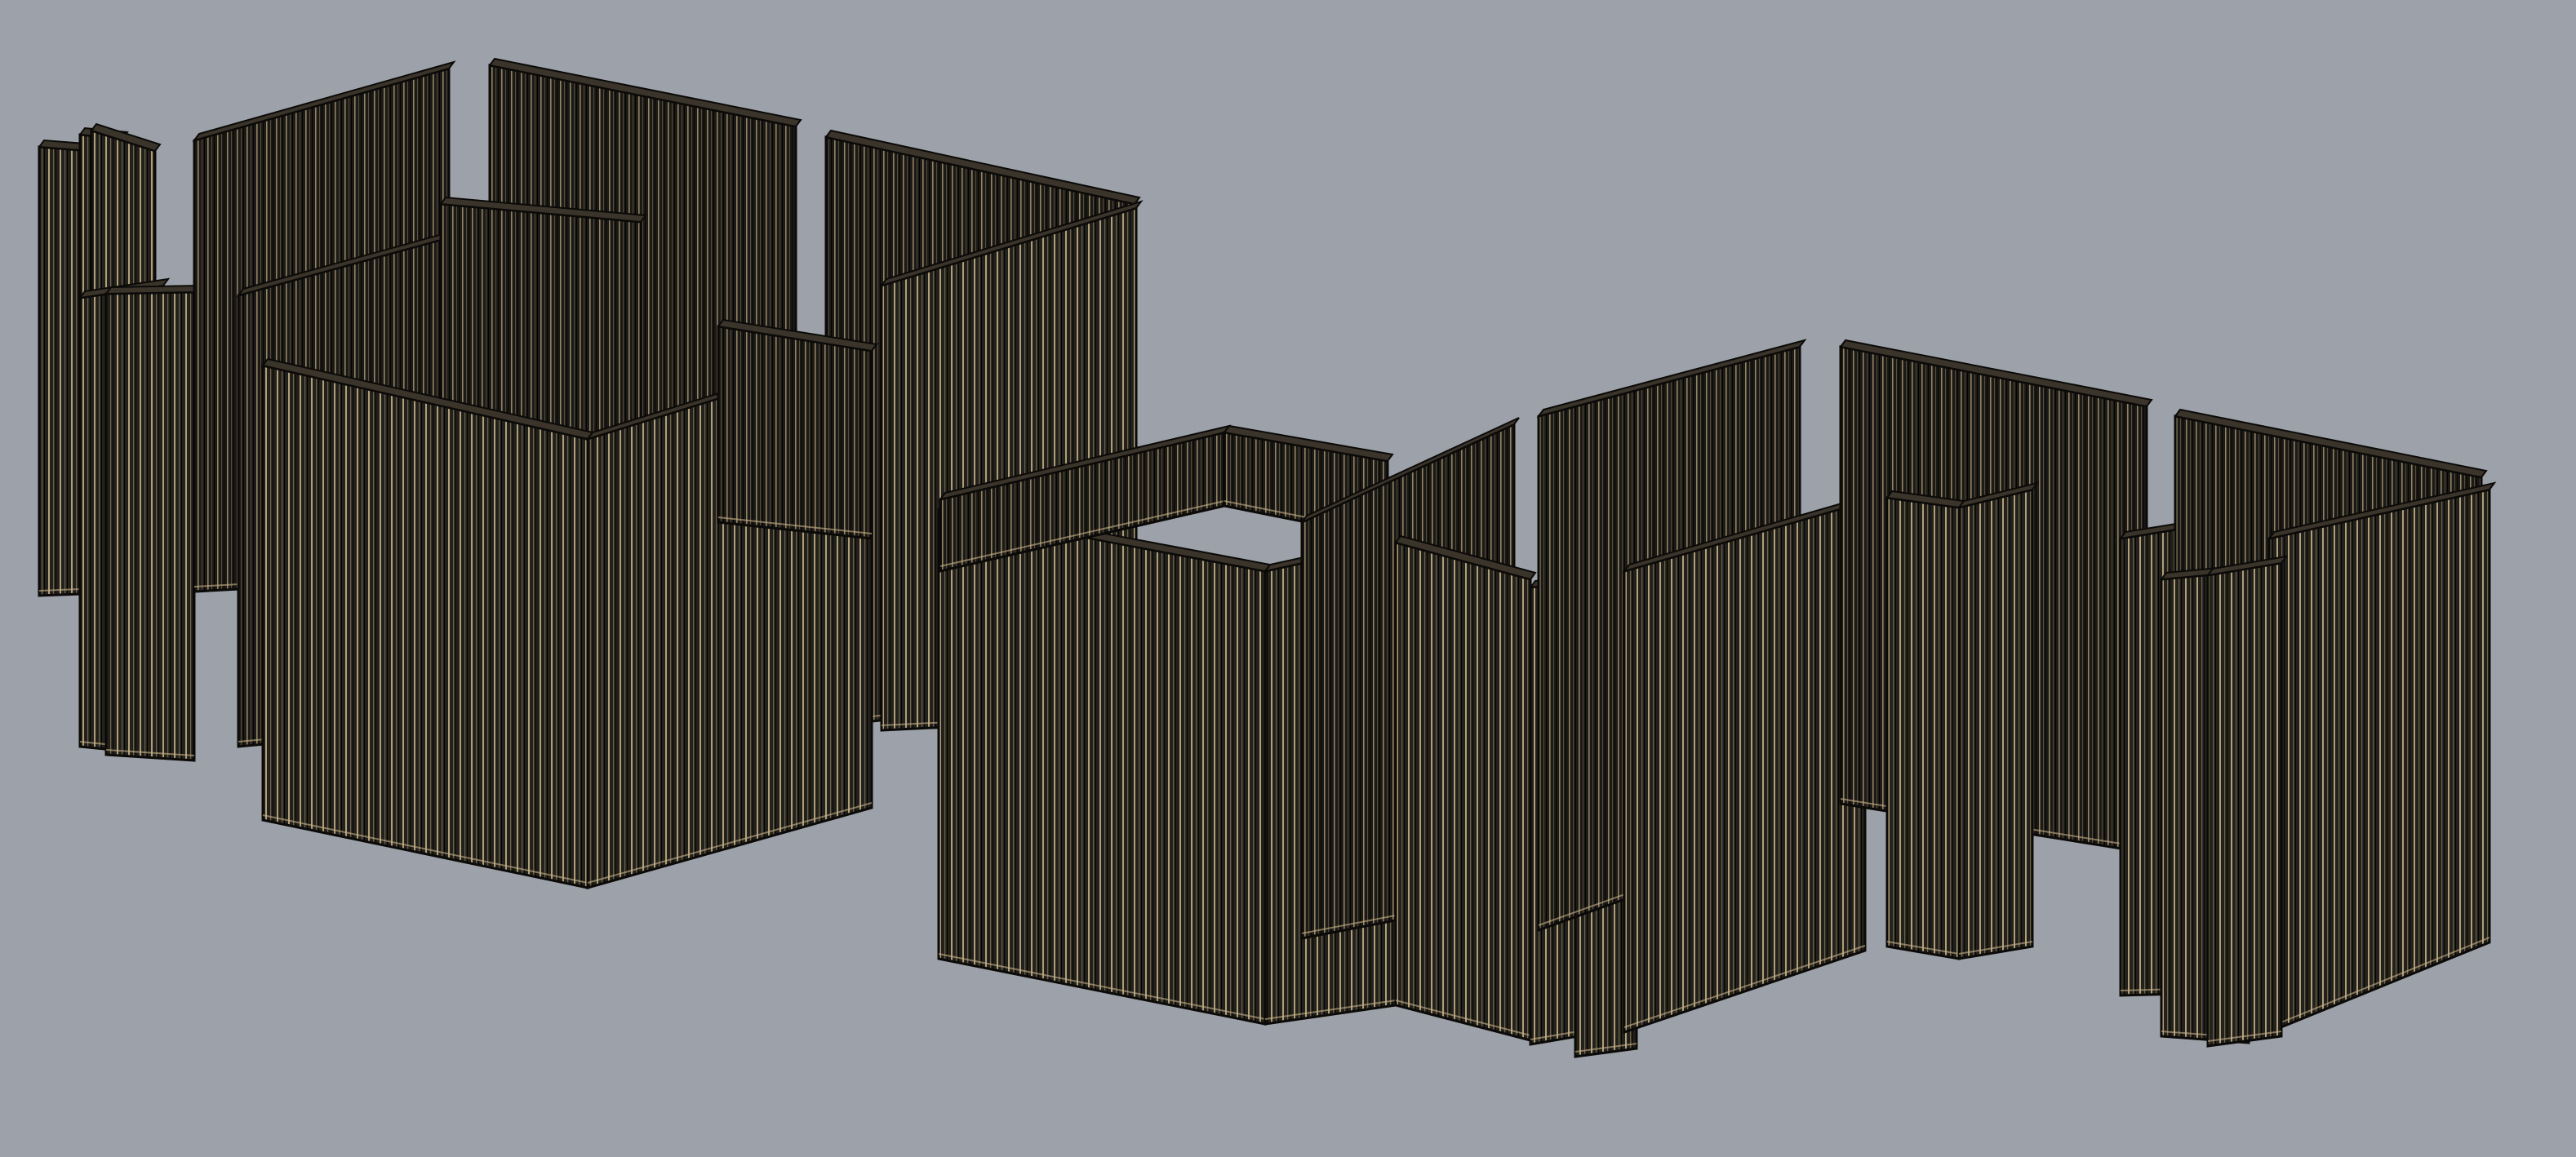  What do you see at coordinates (153, 289) in the screenshot?
I see `wall-top-cap` at bounding box center [153, 289].